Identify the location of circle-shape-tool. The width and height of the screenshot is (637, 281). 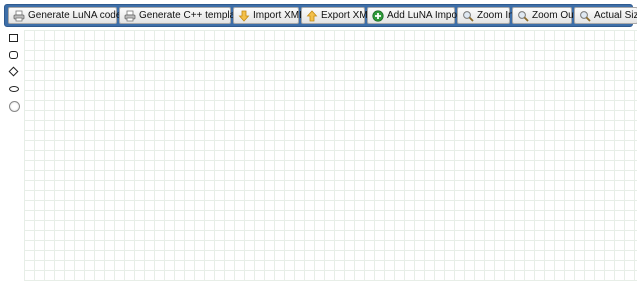
(14, 106).